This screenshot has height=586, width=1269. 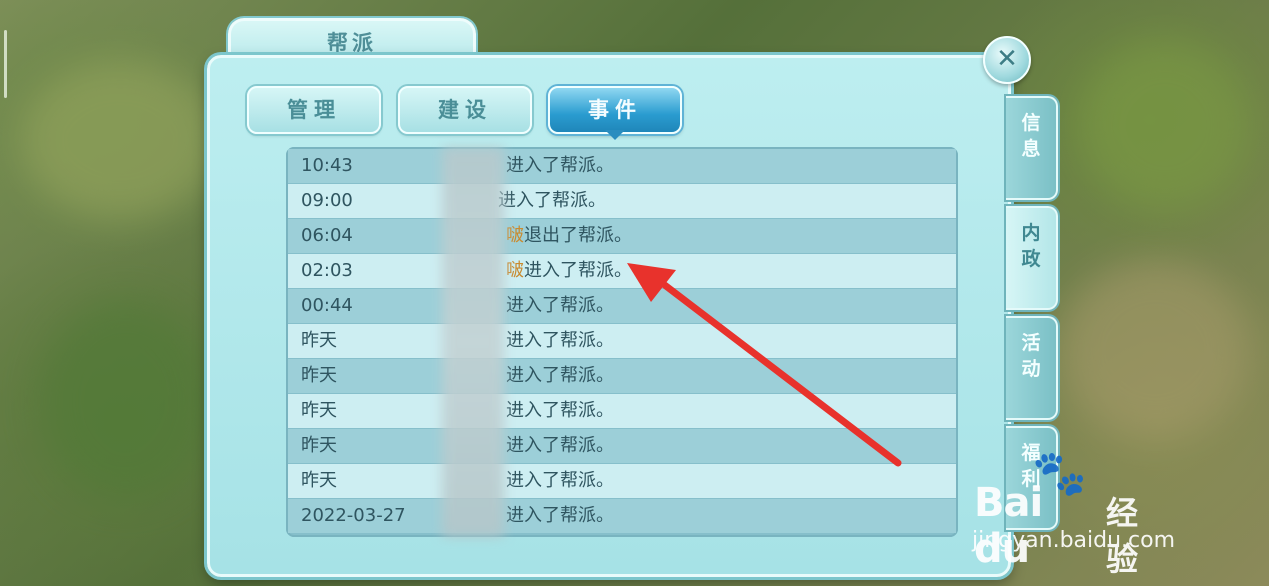 What do you see at coordinates (1074, 540) in the screenshot?
I see `watermark-url: jingyan.baidu.com` at bounding box center [1074, 540].